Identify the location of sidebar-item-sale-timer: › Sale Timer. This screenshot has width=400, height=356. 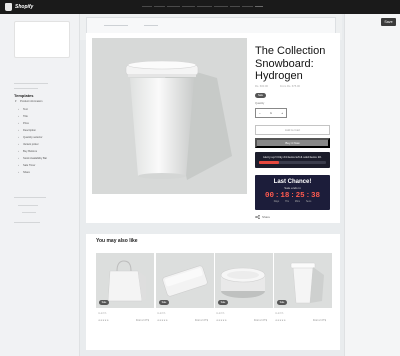
(26, 165).